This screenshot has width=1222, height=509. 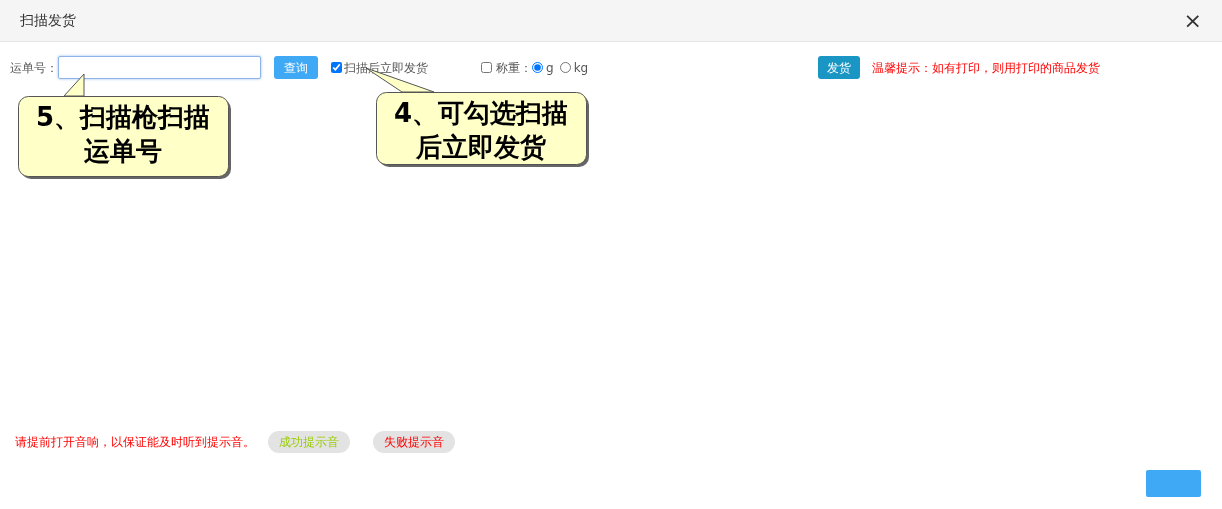 What do you see at coordinates (481, 113) in the screenshot?
I see `callout-text: 4、可勾选扫描` at bounding box center [481, 113].